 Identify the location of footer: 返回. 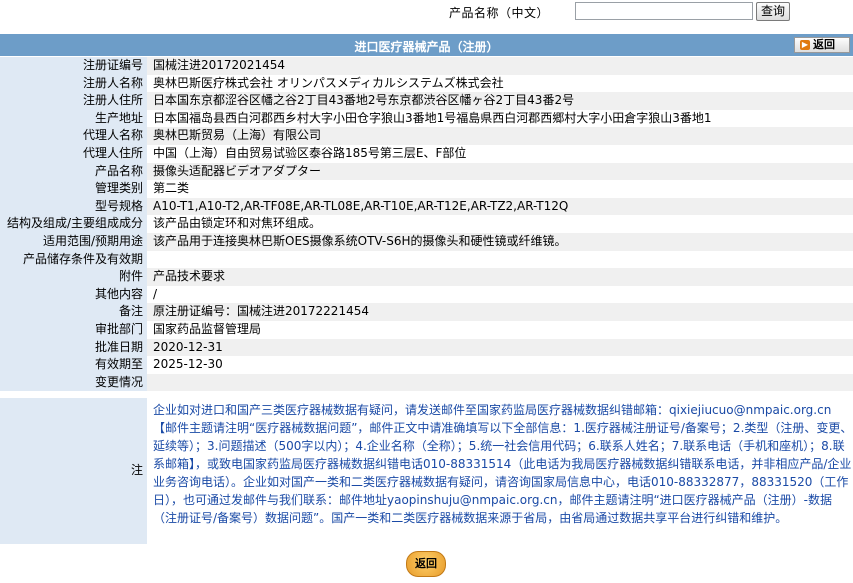
(426, 565).